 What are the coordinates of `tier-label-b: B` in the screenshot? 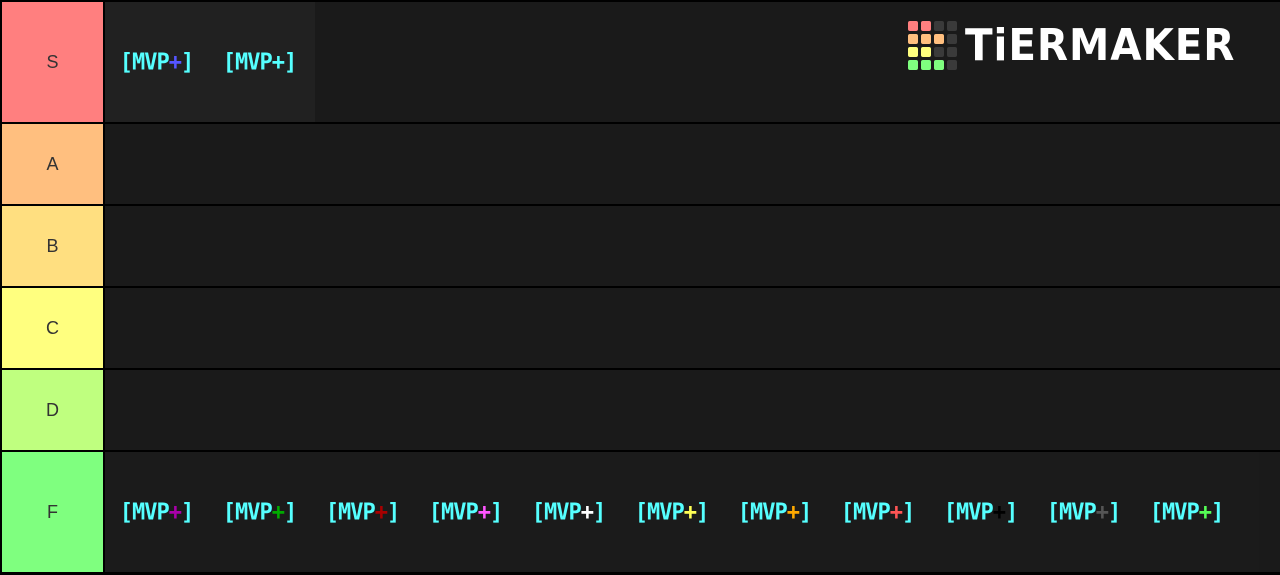 It's located at (52, 246).